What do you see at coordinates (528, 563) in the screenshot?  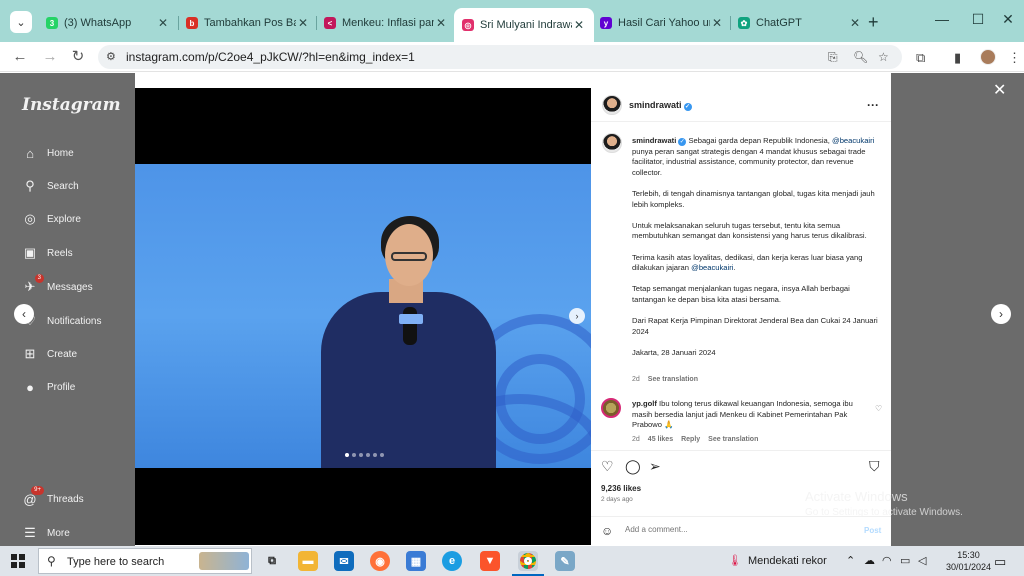 I see `chrome-icon` at bounding box center [528, 563].